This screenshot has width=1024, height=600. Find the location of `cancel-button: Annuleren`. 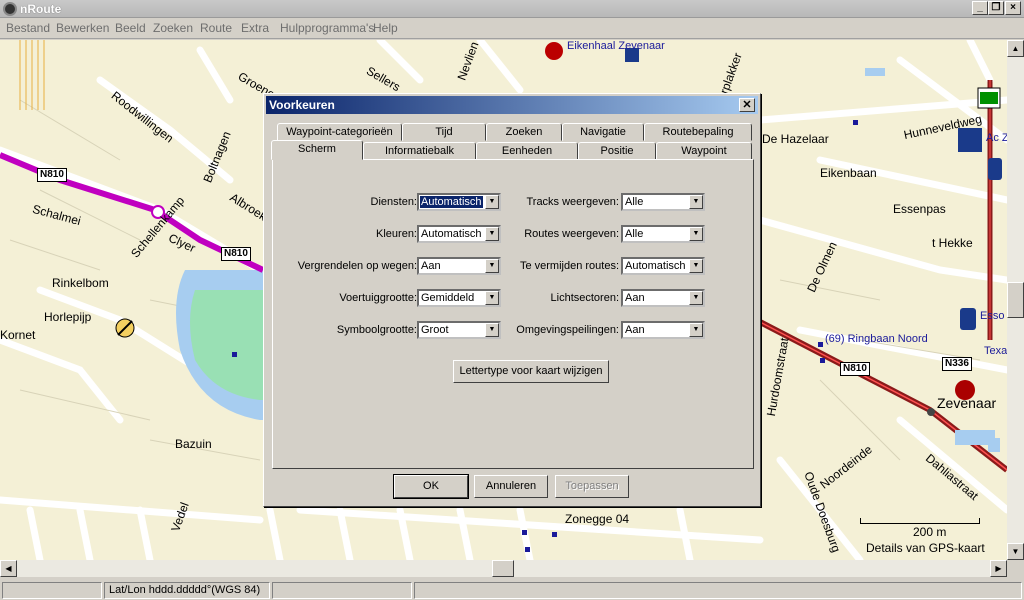

cancel-button: Annuleren is located at coordinates (511, 486).